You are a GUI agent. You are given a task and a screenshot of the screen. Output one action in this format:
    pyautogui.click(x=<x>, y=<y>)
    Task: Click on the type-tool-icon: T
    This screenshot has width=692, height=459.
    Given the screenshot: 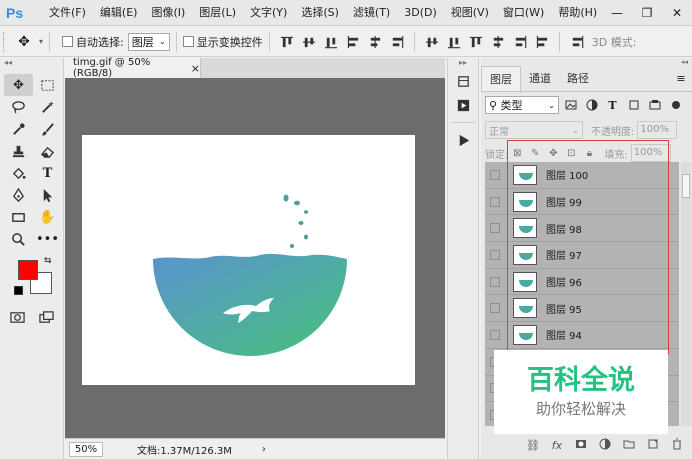 What is the action you would take?
    pyautogui.click(x=47, y=173)
    